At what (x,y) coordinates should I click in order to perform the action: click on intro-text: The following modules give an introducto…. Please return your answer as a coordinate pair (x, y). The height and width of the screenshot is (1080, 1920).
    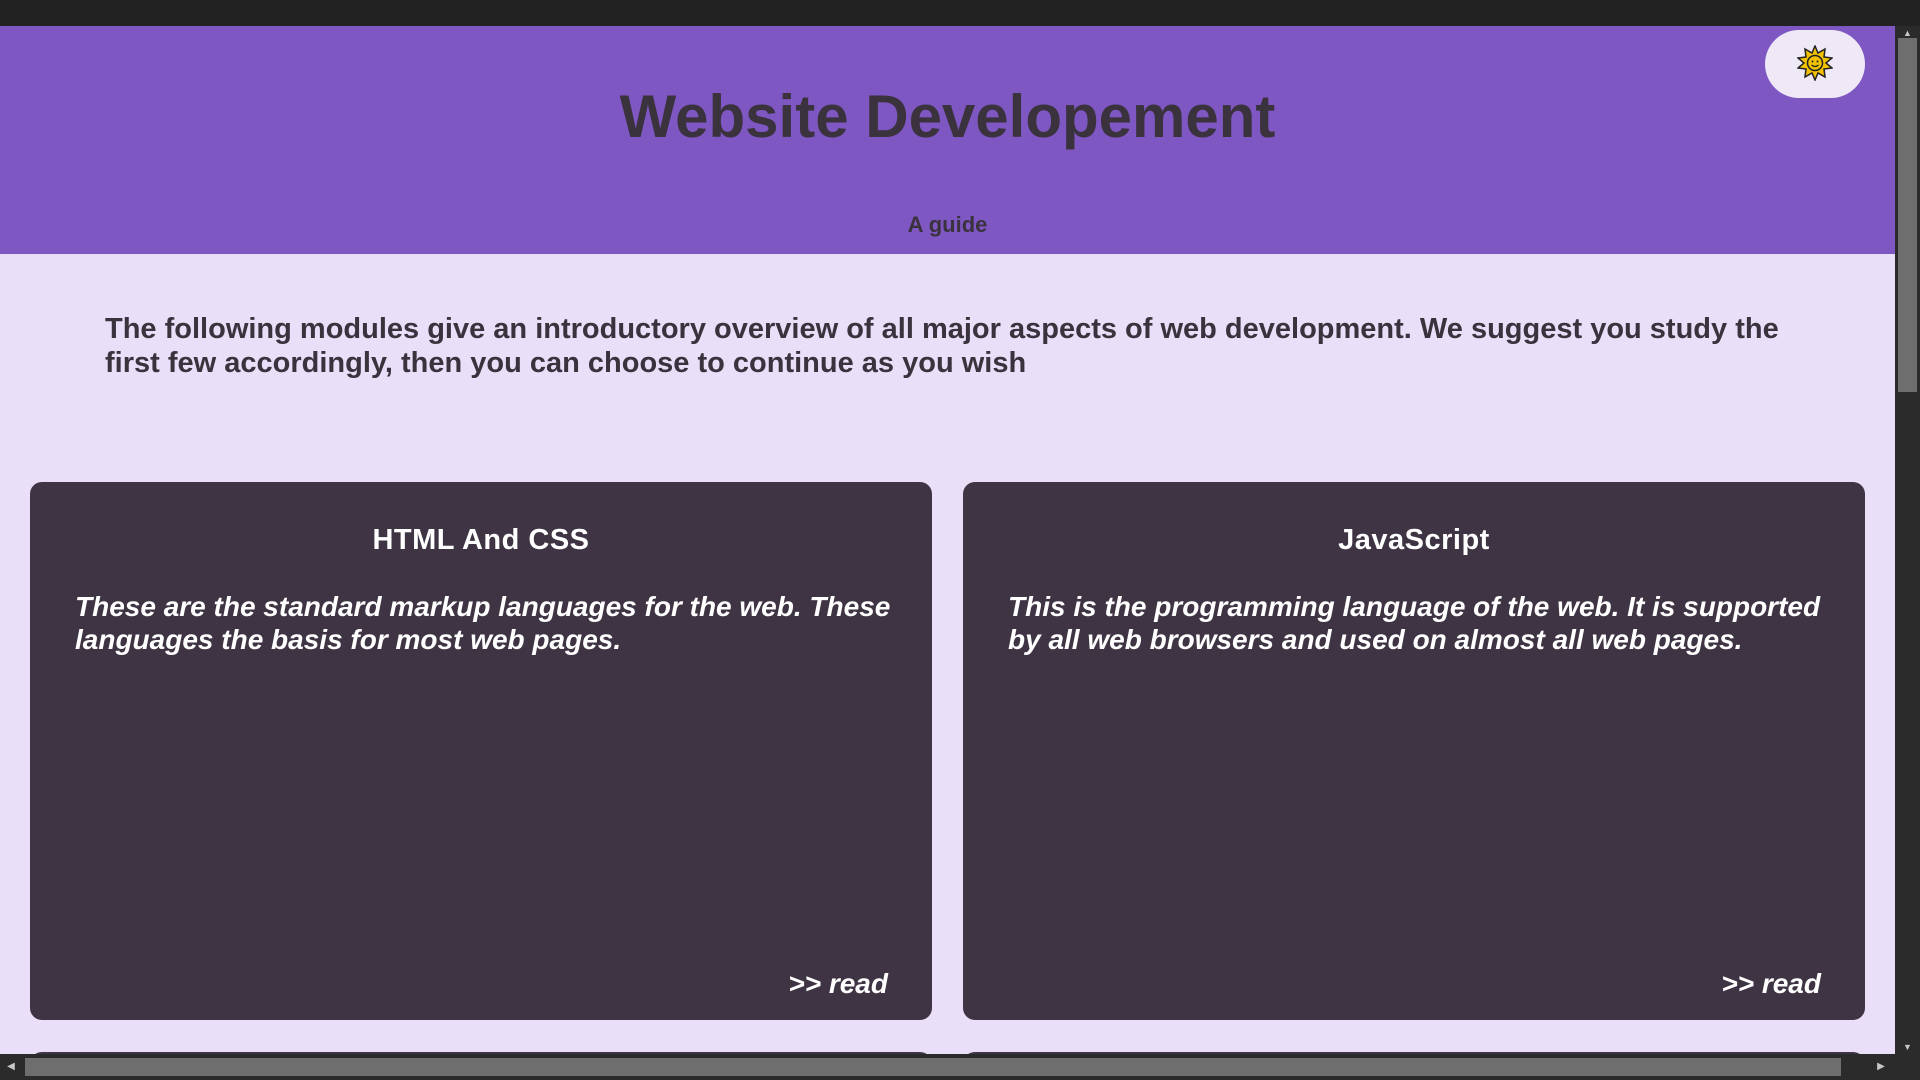
    Looking at the image, I should click on (942, 346).